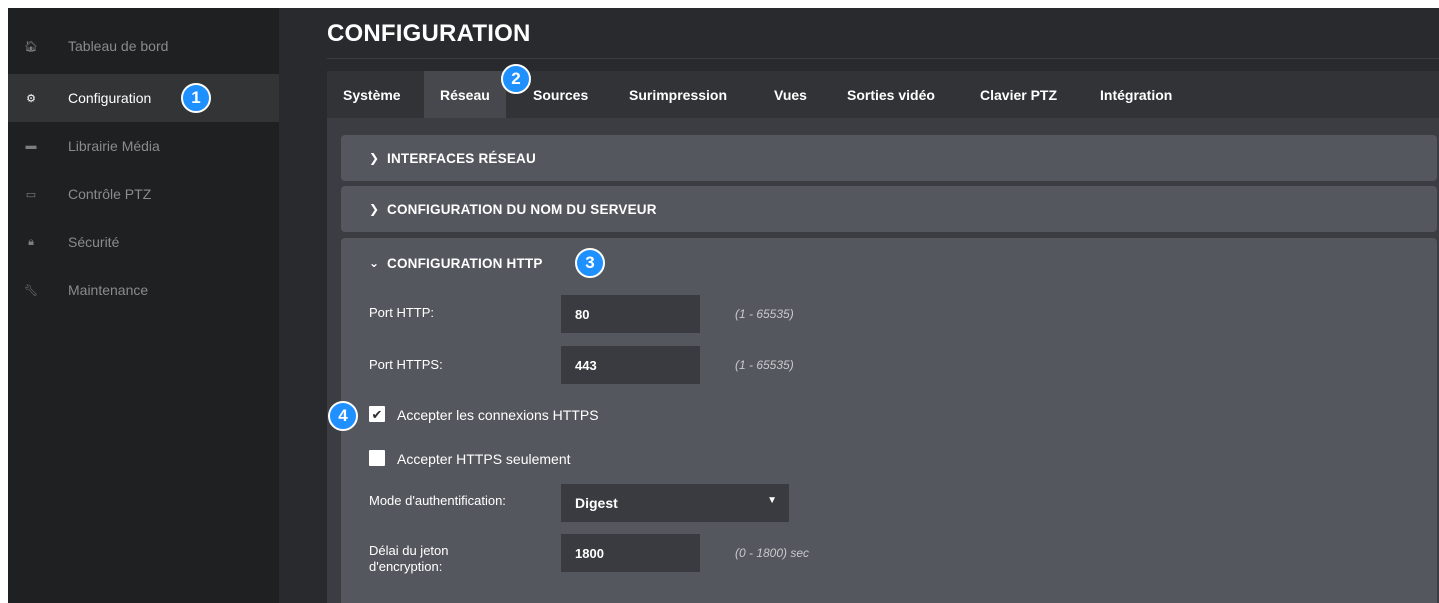 This screenshot has height=603, width=1439. Describe the element at coordinates (590, 263) in the screenshot. I see `annotation-badge-3: 3` at that location.